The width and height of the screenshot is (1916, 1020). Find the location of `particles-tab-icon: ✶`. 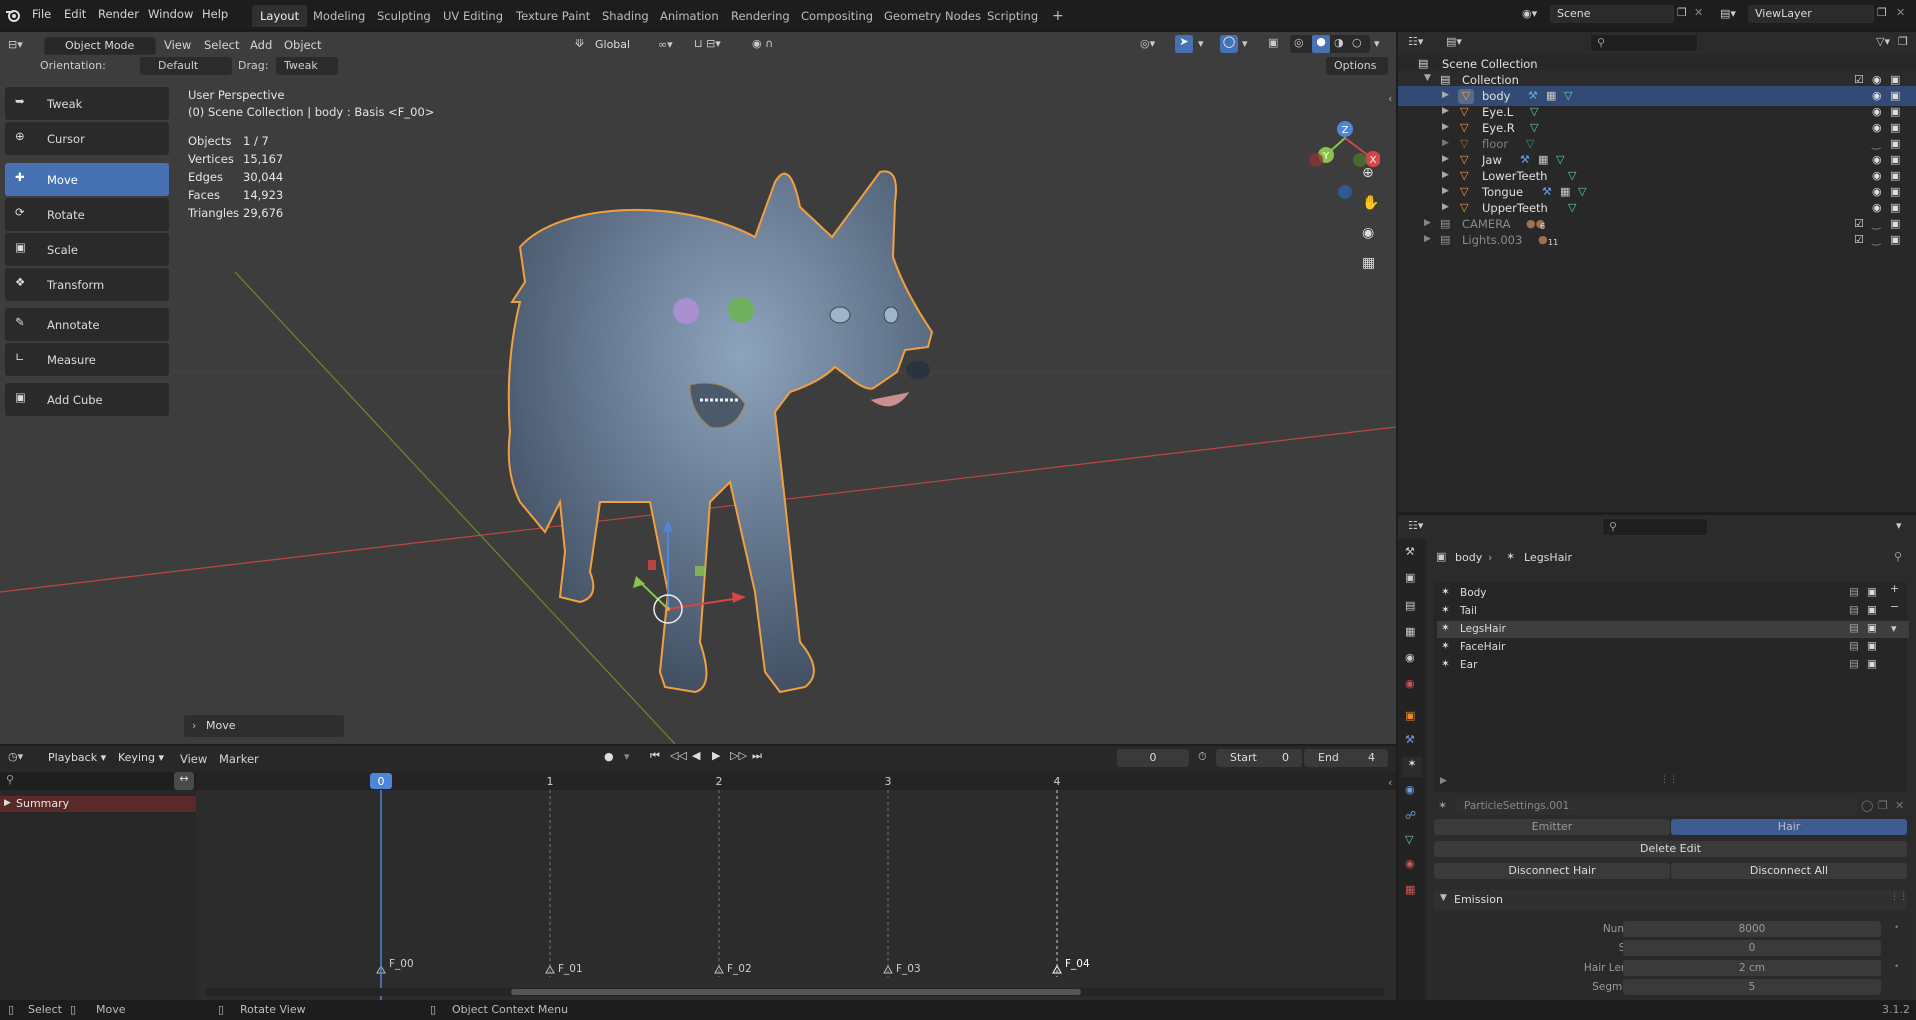

particles-tab-icon: ✶ is located at coordinates (1412, 767).